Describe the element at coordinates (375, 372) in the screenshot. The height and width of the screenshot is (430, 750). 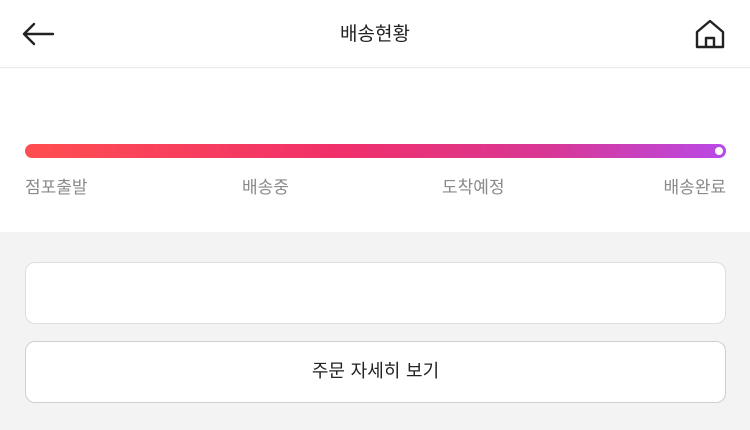
I see `order-detail-button: 주문 자세히 보기` at that location.